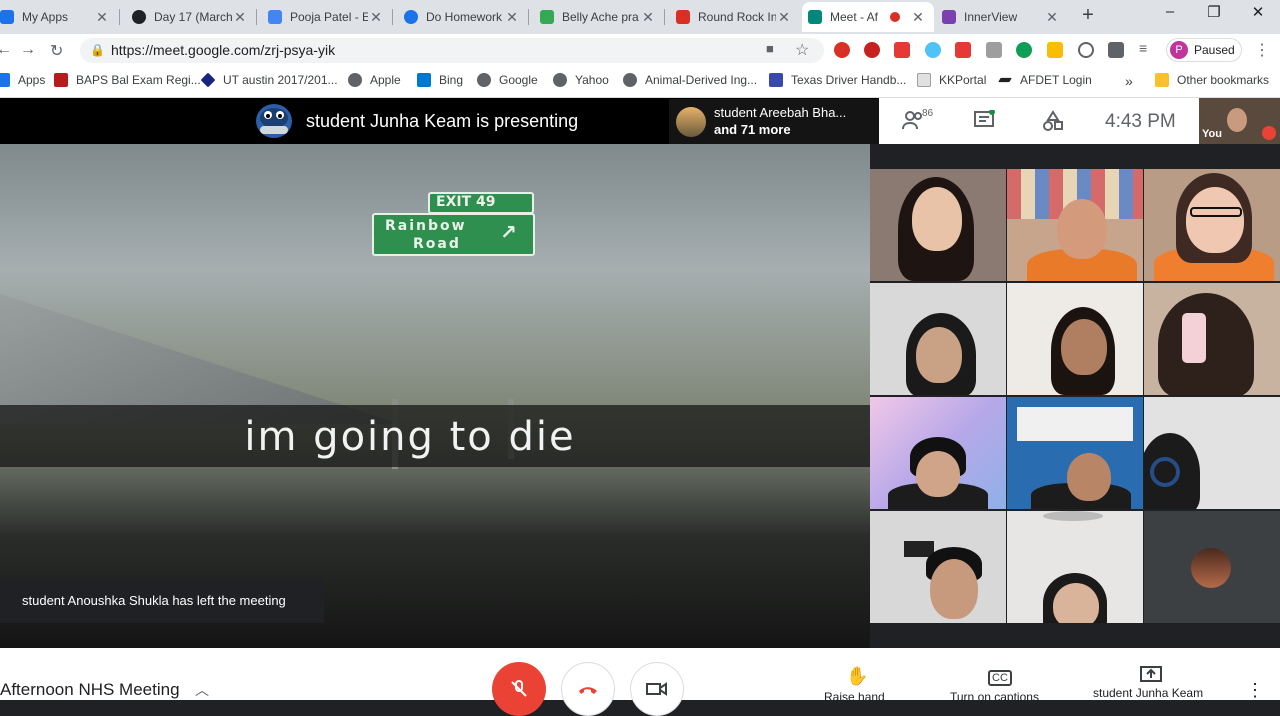  What do you see at coordinates (1212, 80) in the screenshot?
I see `bookmark-other: Other bookmarks` at bounding box center [1212, 80].